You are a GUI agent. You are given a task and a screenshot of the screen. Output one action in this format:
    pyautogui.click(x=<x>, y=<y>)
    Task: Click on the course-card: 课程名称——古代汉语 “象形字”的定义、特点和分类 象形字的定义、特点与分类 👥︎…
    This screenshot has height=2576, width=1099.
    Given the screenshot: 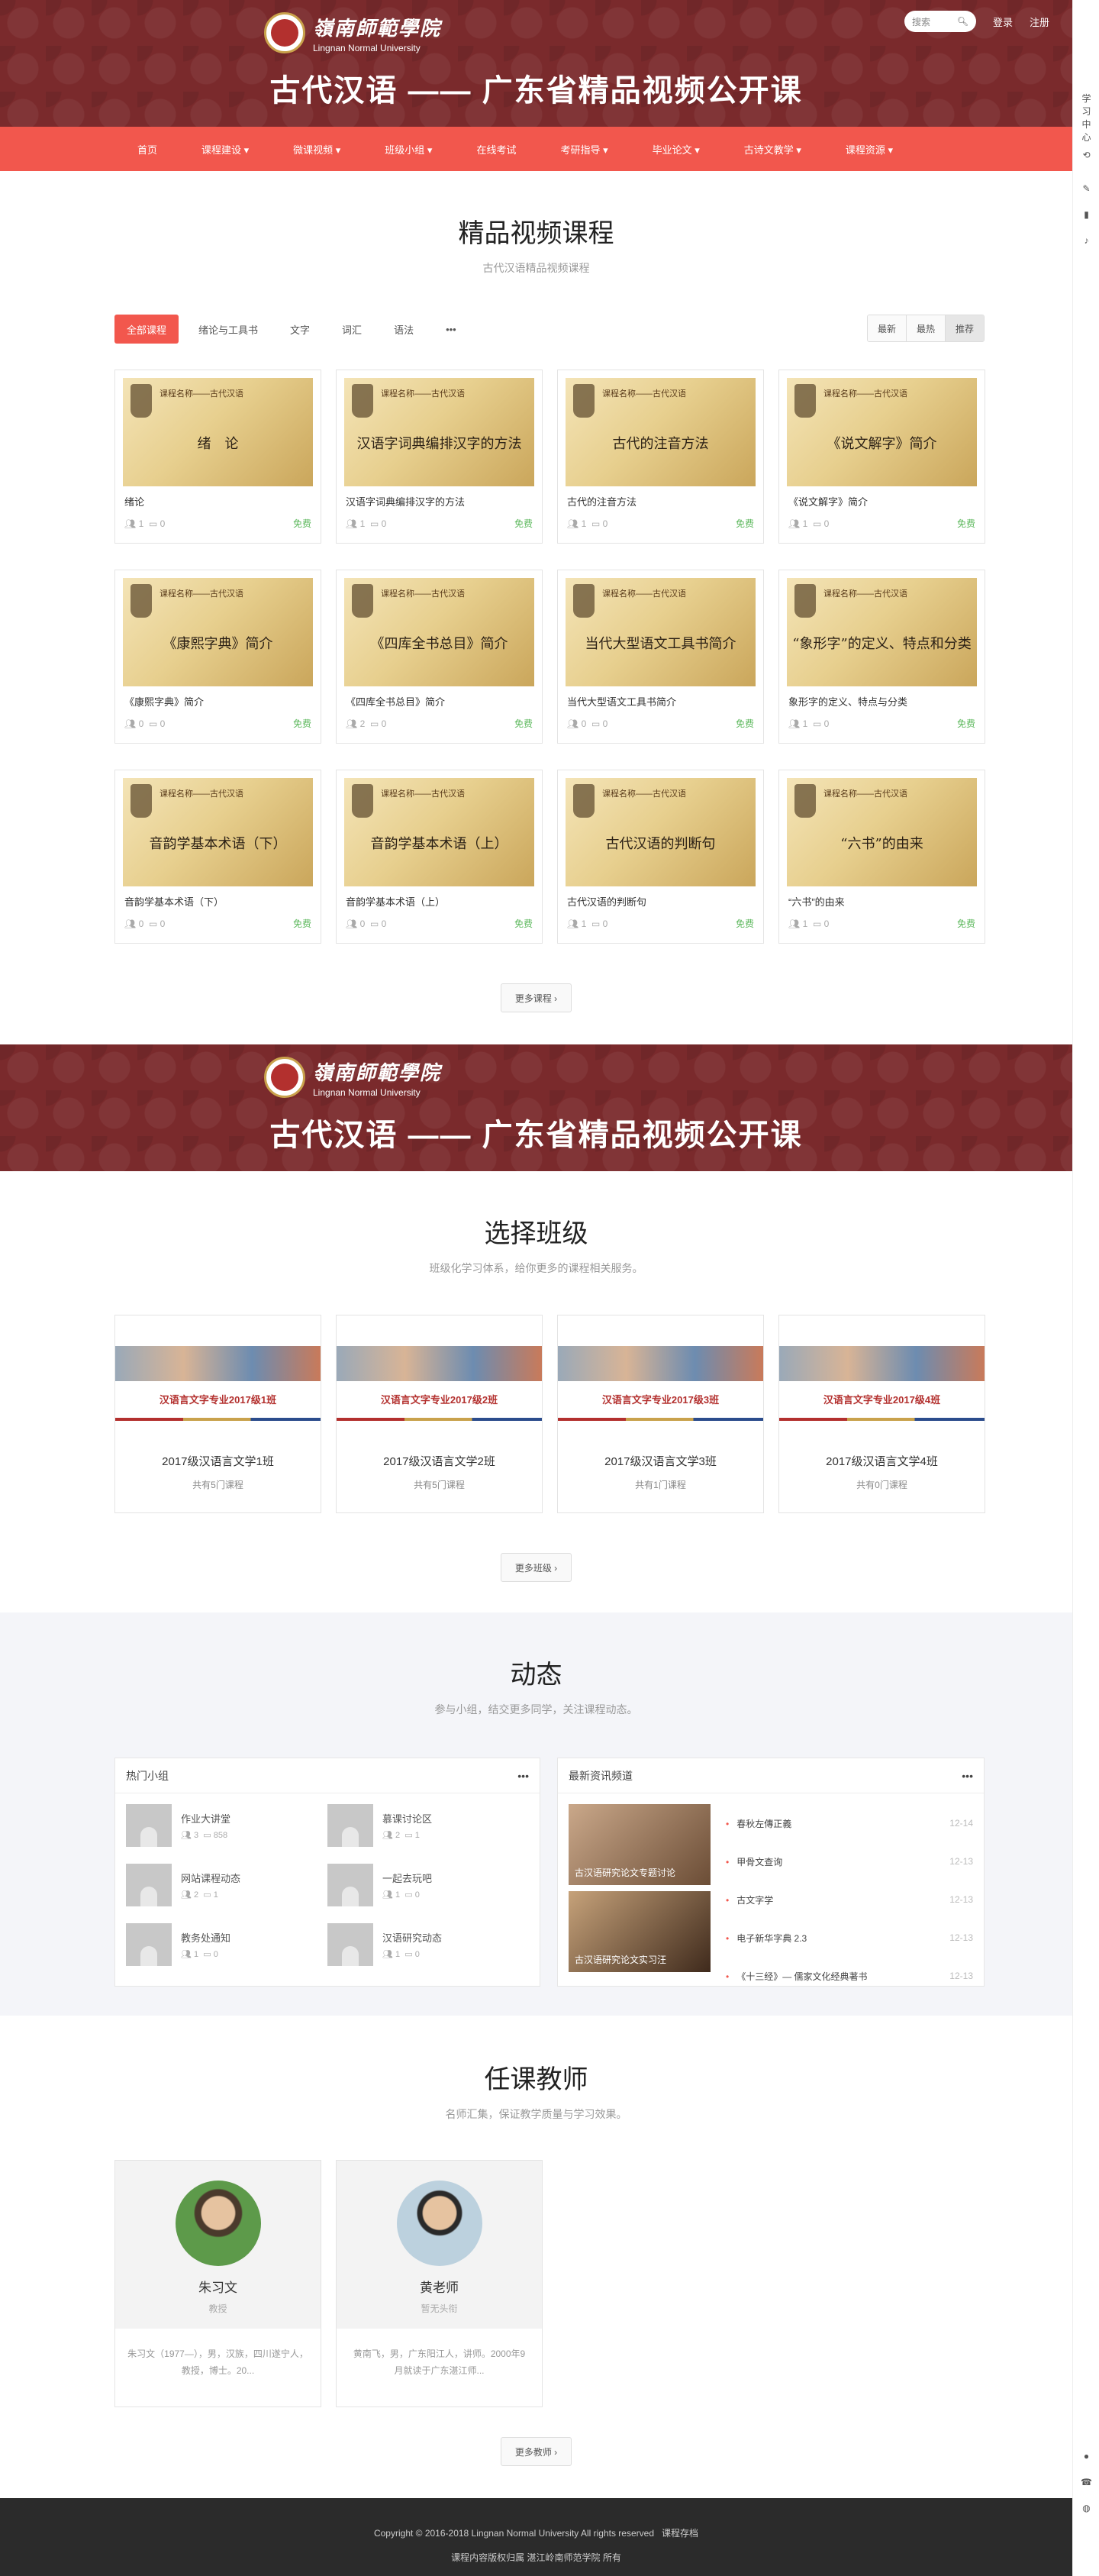 What is the action you would take?
    pyautogui.click(x=881, y=657)
    